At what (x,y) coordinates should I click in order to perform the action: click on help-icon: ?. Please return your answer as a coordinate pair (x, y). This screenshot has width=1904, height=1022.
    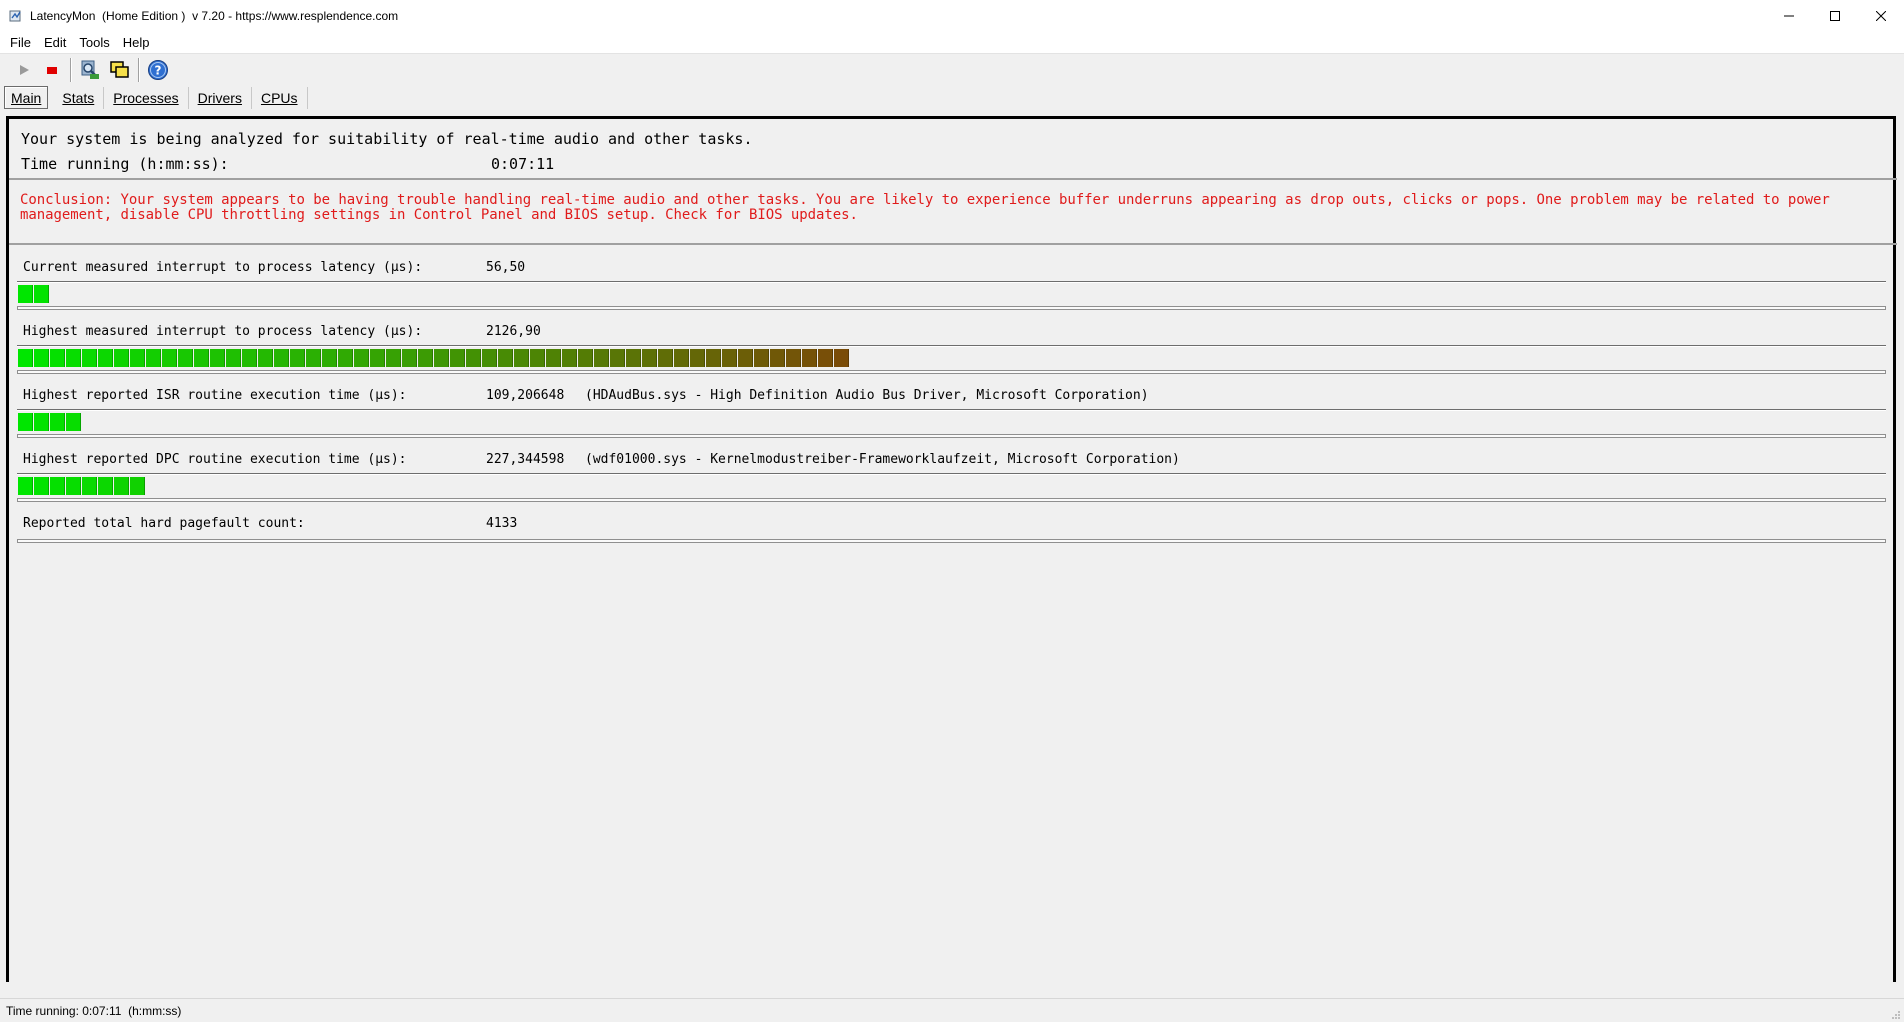
    Looking at the image, I should click on (158, 69).